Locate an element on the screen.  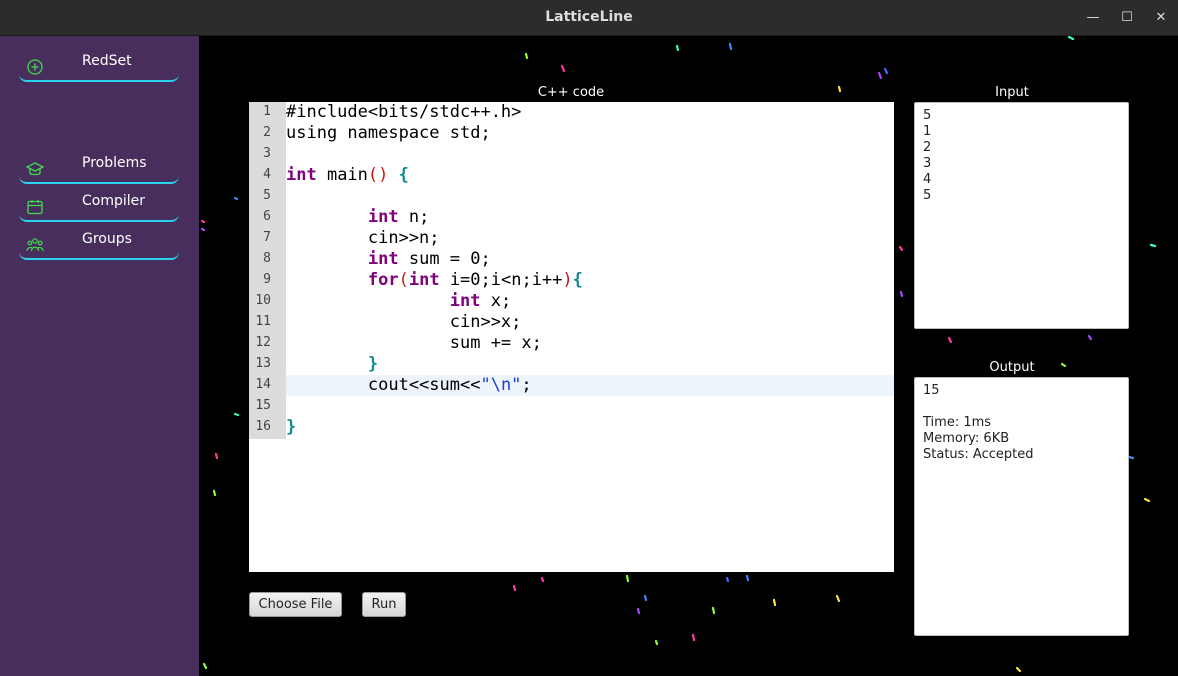
sidebar-item-compiler: Compiler is located at coordinates (99, 207).